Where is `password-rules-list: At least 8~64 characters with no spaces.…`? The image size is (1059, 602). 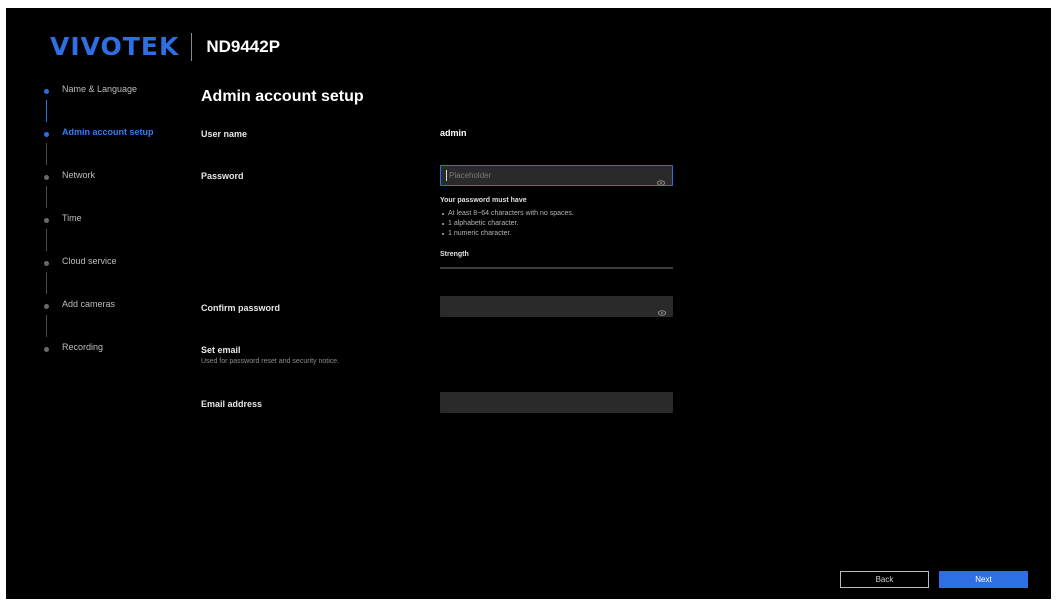
password-rules-list: At least 8~64 characters with no spaces.… is located at coordinates (507, 224).